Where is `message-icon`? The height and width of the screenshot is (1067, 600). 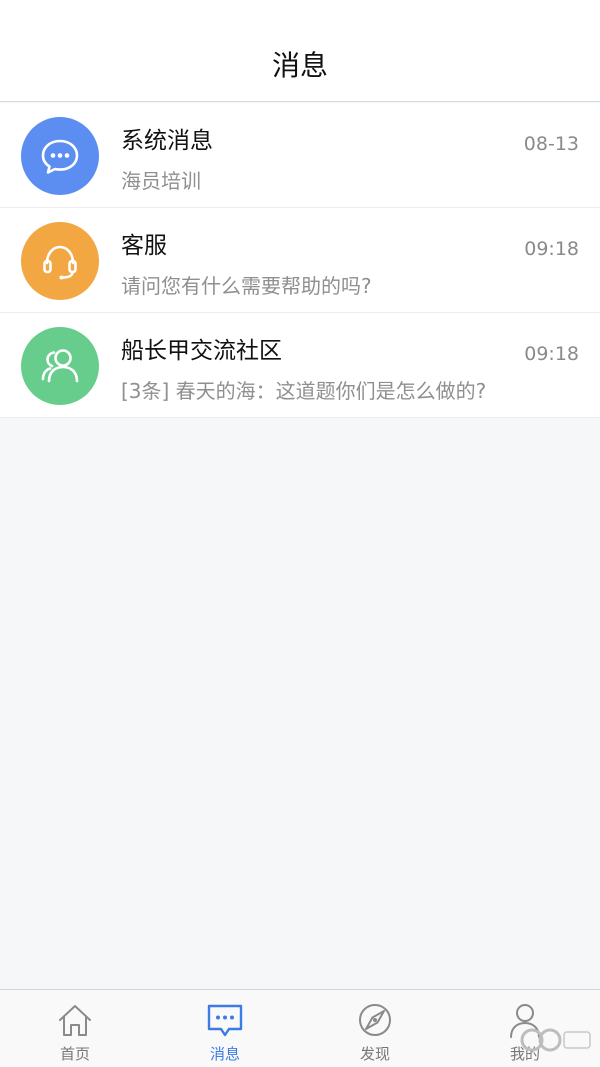 message-icon is located at coordinates (225, 1020).